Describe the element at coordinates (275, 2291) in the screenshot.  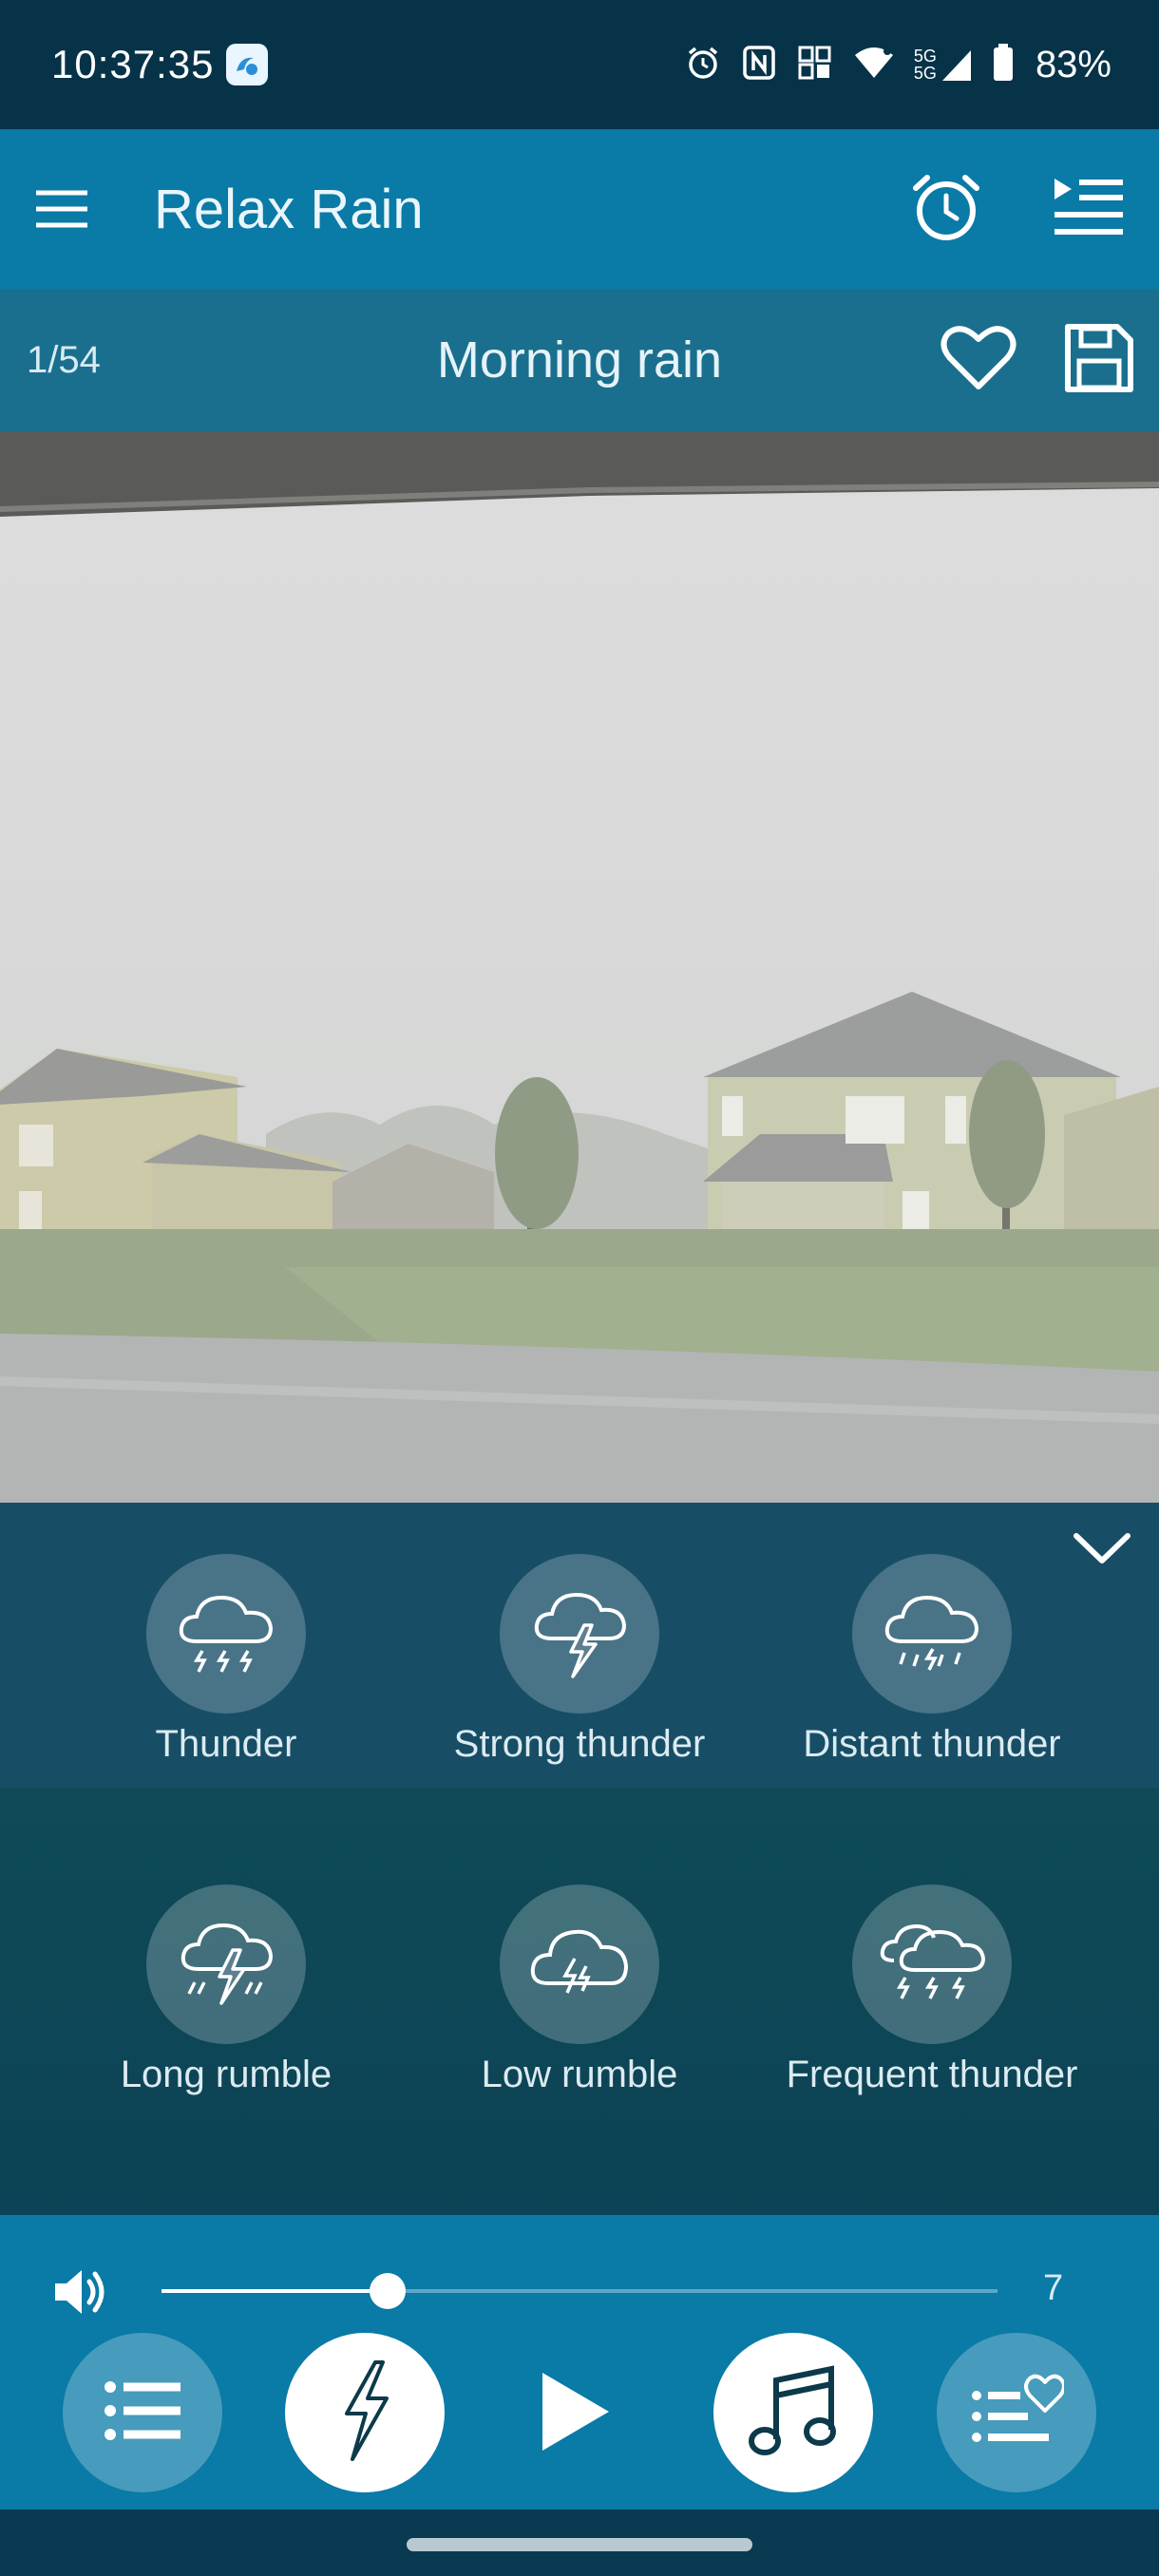
I see `volume-slider-fill` at that location.